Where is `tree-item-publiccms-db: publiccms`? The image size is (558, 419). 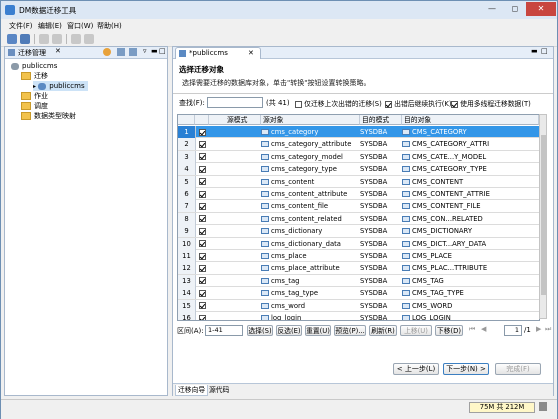 tree-item-publiccms-db: publiccms is located at coordinates (34, 66).